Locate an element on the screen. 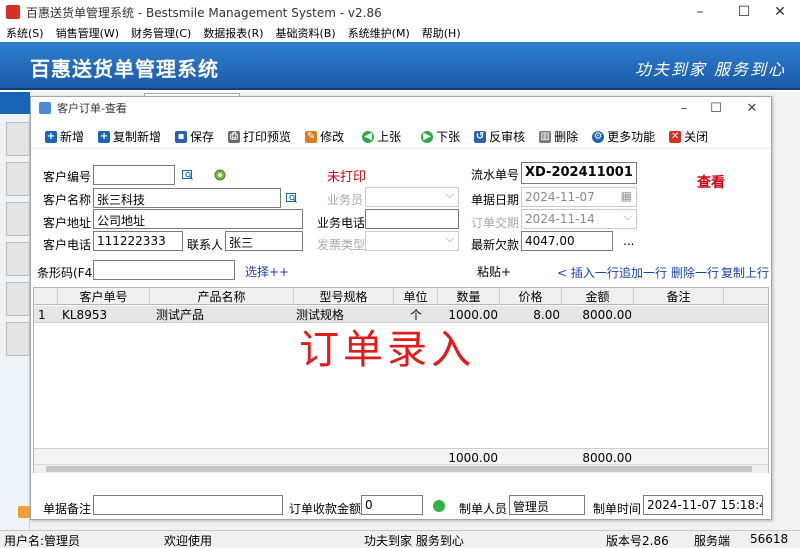 Image resolution: width=800 pixels, height=548 pixels. copy-new-button: + 复制新增 is located at coordinates (129, 136).